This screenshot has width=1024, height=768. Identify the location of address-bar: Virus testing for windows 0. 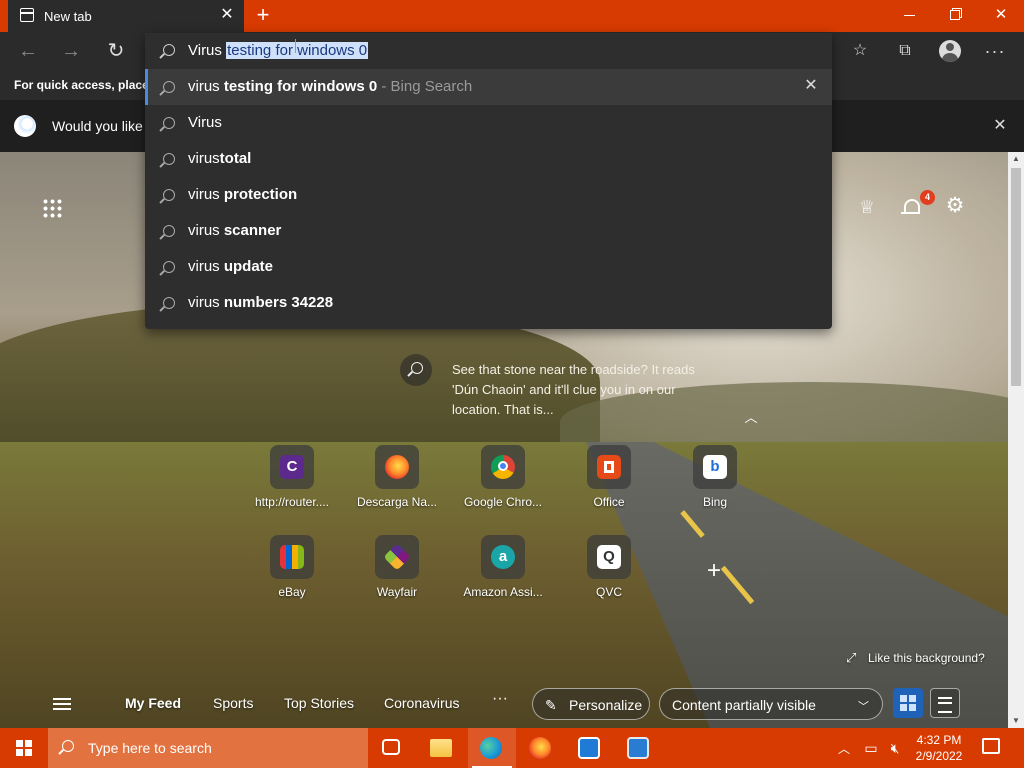
(488, 51).